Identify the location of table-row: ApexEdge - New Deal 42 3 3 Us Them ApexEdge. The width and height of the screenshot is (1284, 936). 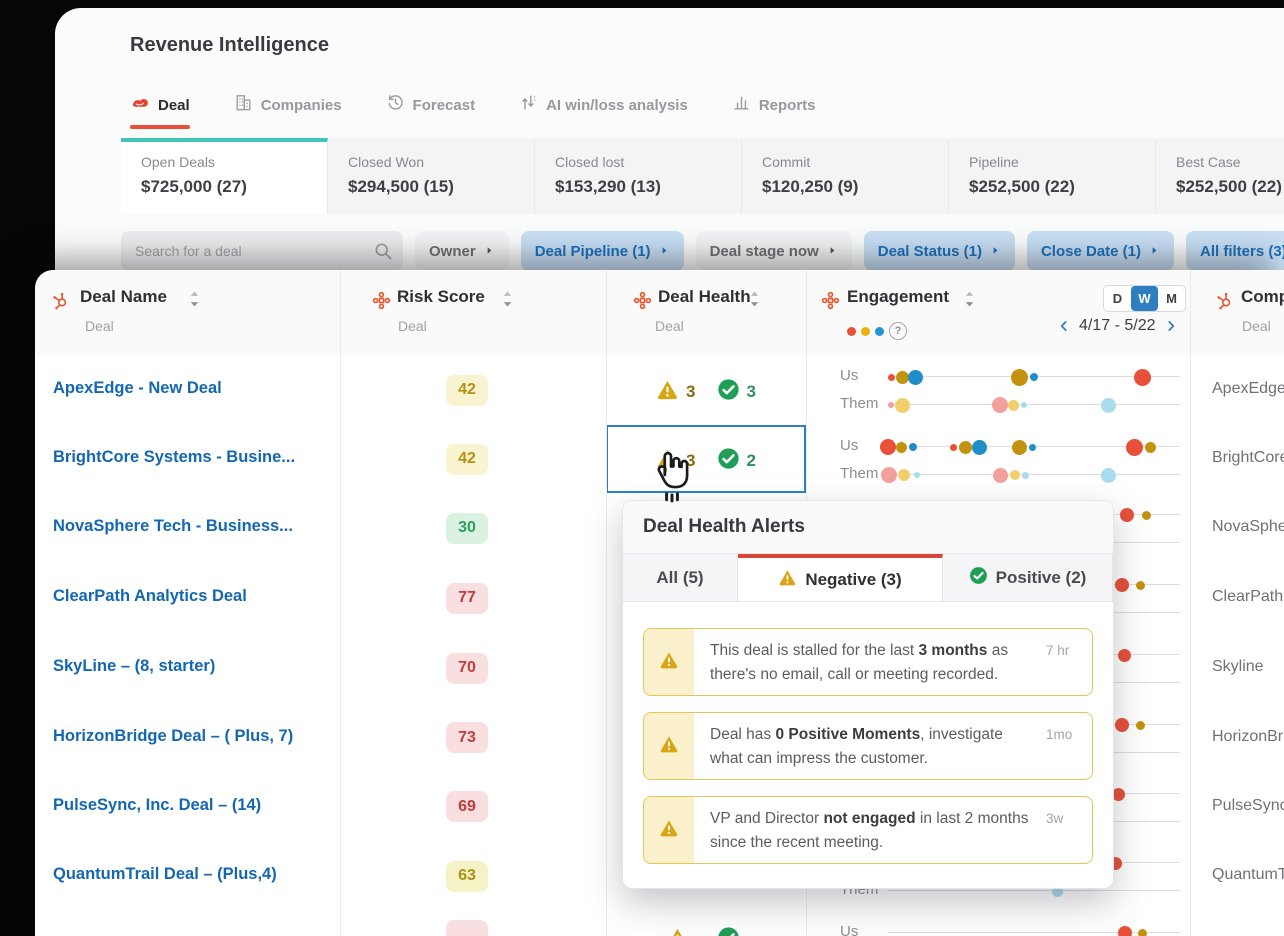
(659, 390).